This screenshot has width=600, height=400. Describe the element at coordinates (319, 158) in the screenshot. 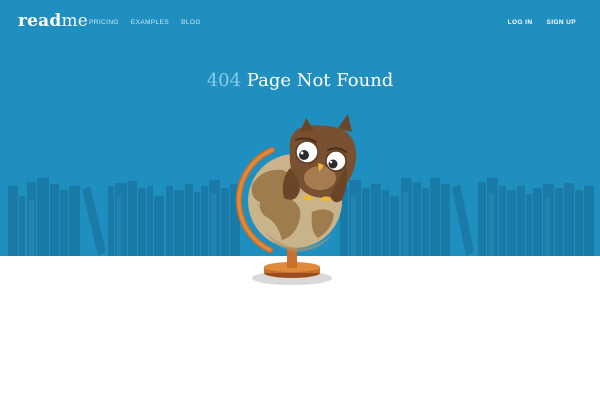

I see `owl-icon` at that location.